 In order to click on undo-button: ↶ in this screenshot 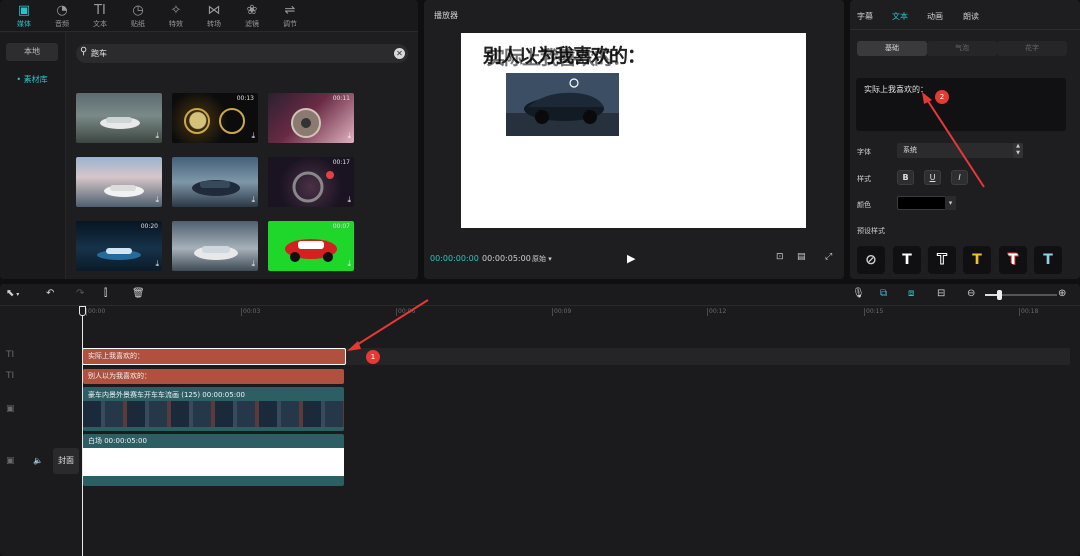, I will do `click(50, 293)`.